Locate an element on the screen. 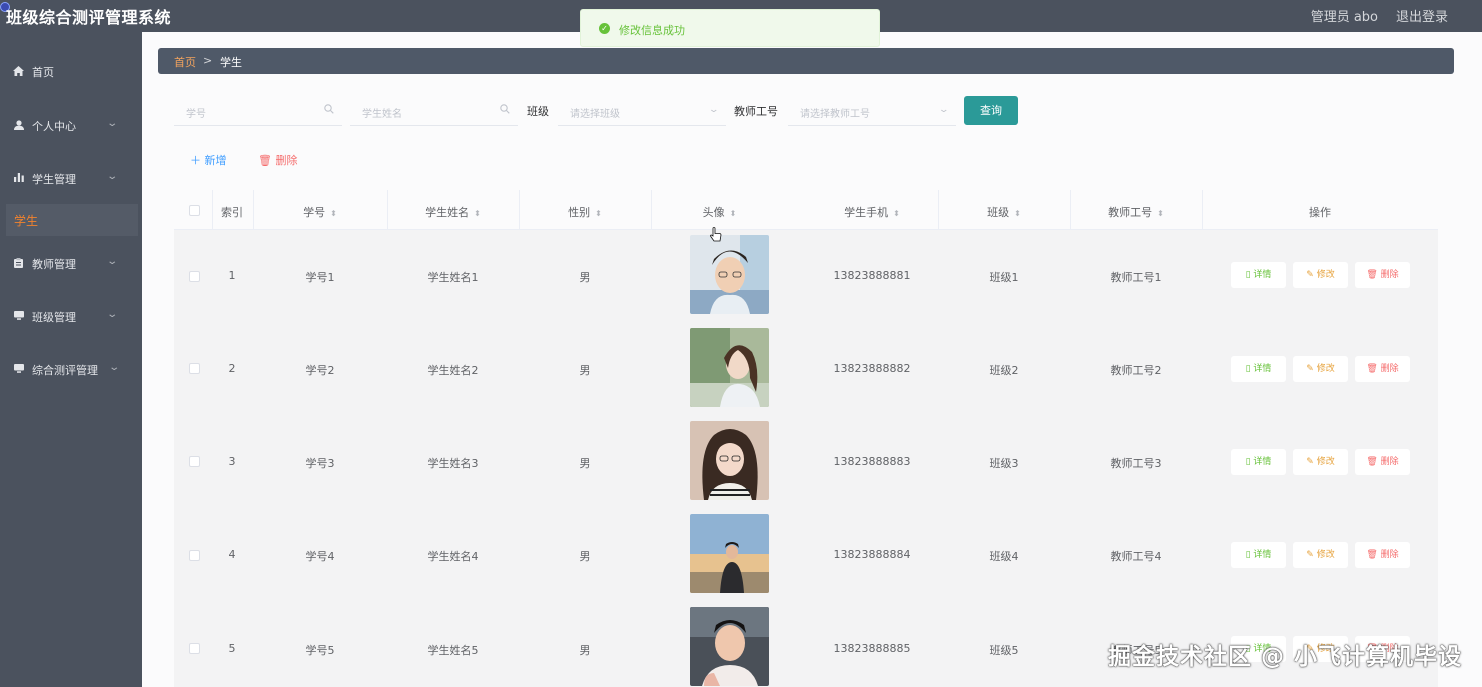 This screenshot has width=1482, height=687. sidebar-item-label: 班级管理 is located at coordinates (54, 317).